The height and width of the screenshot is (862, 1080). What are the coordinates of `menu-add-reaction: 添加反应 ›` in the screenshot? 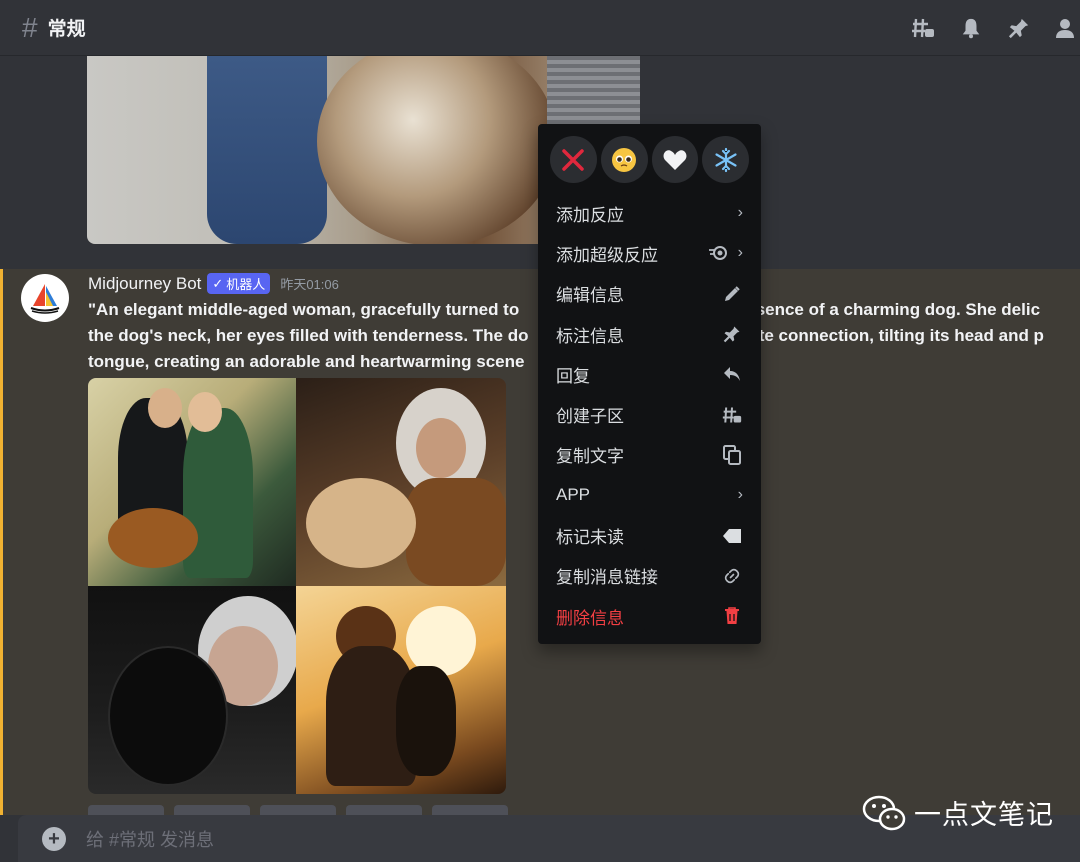 It's located at (649, 213).